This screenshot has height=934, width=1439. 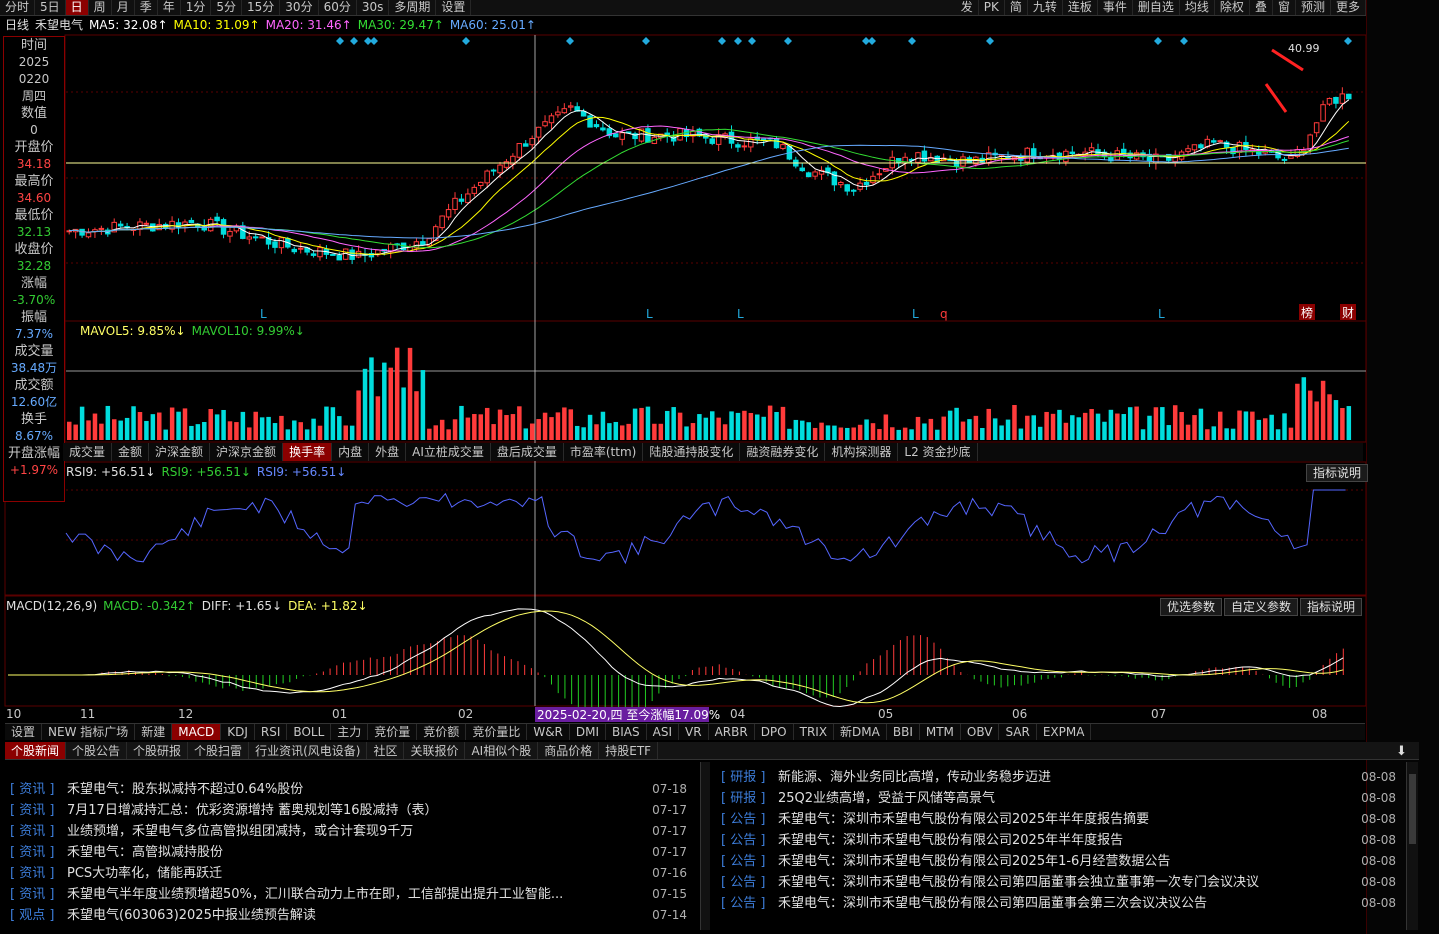 I want to click on volume-indicator-tab: 机构探测器, so click(x=862, y=452).